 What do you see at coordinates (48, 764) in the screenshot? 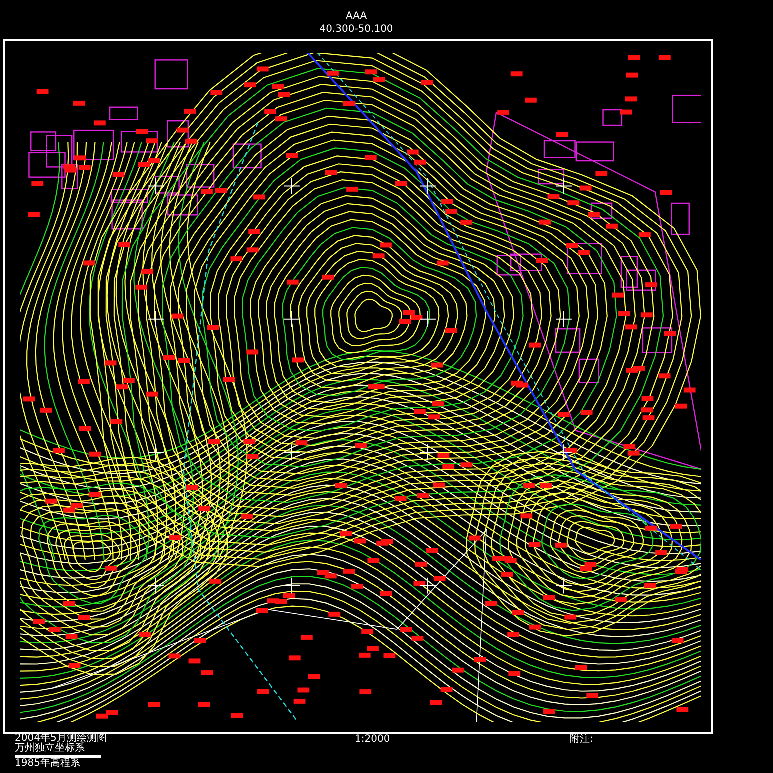
I see `elevation-system: 1985年高程系` at bounding box center [48, 764].